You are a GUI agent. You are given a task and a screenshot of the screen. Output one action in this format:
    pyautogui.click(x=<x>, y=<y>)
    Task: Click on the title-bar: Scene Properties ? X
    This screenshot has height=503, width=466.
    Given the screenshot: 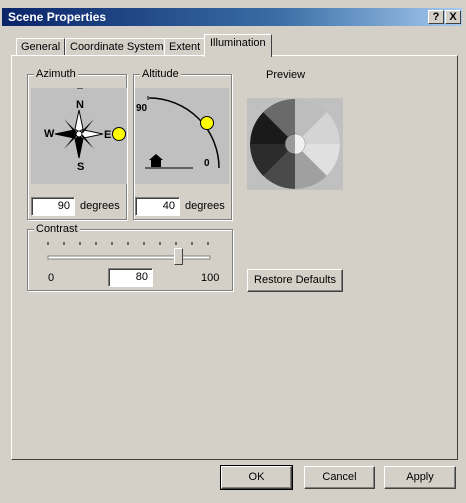 What is the action you would take?
    pyautogui.click(x=232, y=17)
    